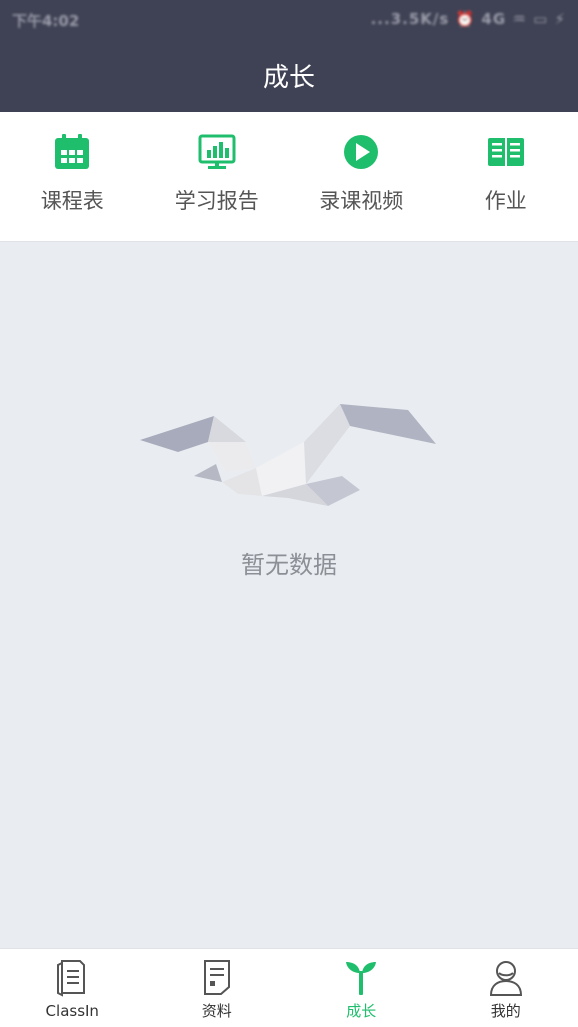  I want to click on quick-item-recorded-video: 录课视频, so click(361, 176).